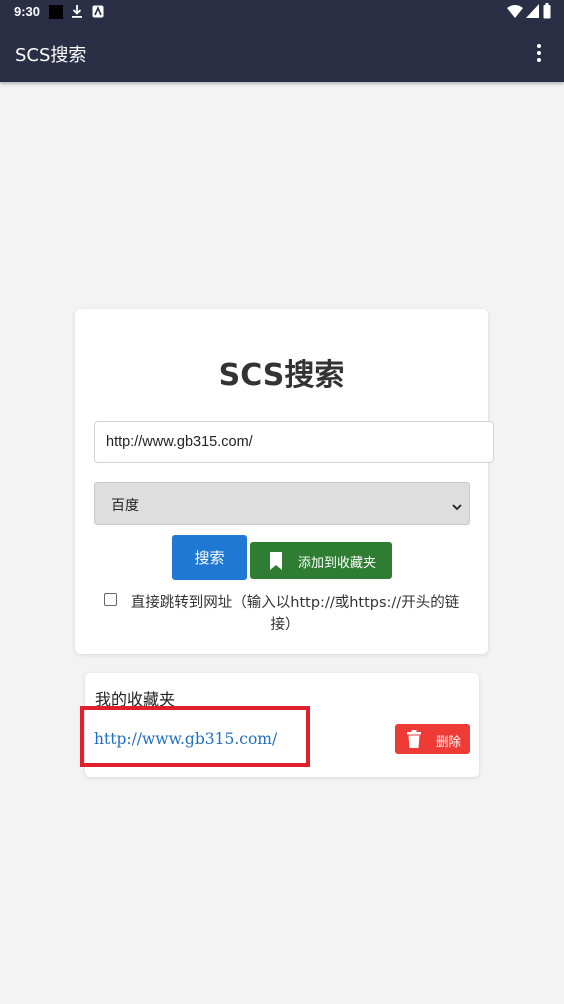  Describe the element at coordinates (209, 557) in the screenshot. I see `search-button: 搜索` at that location.